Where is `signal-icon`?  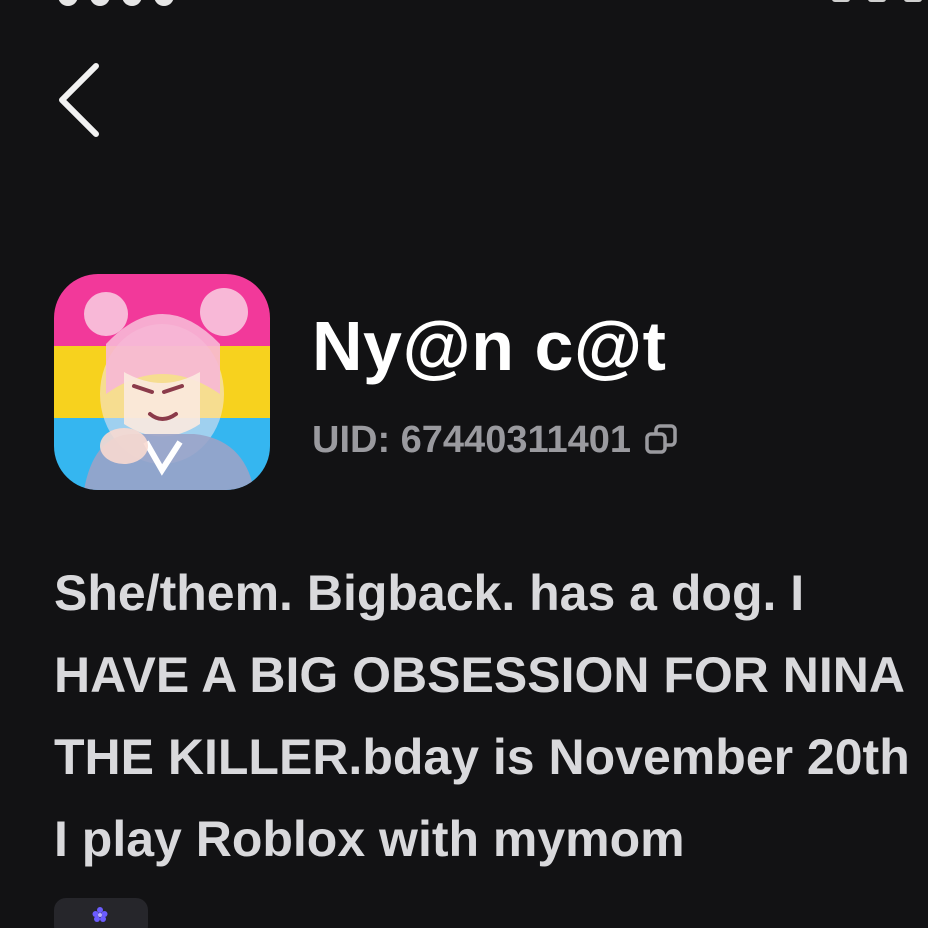 signal-icon is located at coordinates (877, 1).